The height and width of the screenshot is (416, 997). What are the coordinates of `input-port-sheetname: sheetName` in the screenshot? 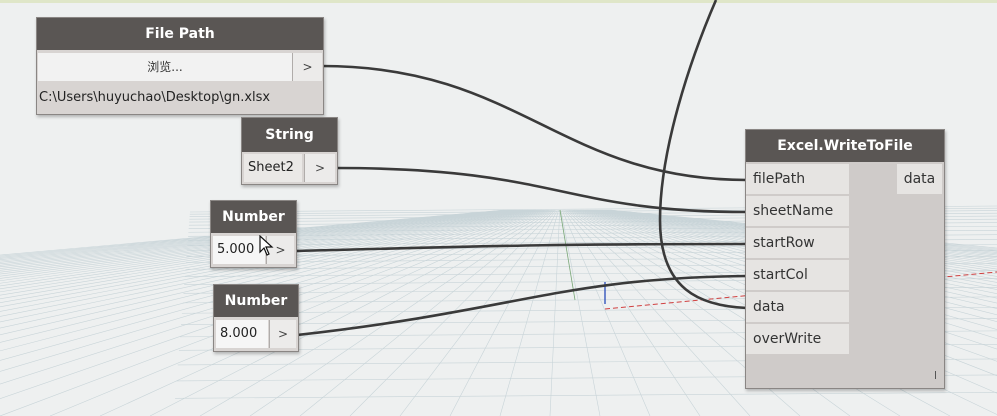 It's located at (797, 211).